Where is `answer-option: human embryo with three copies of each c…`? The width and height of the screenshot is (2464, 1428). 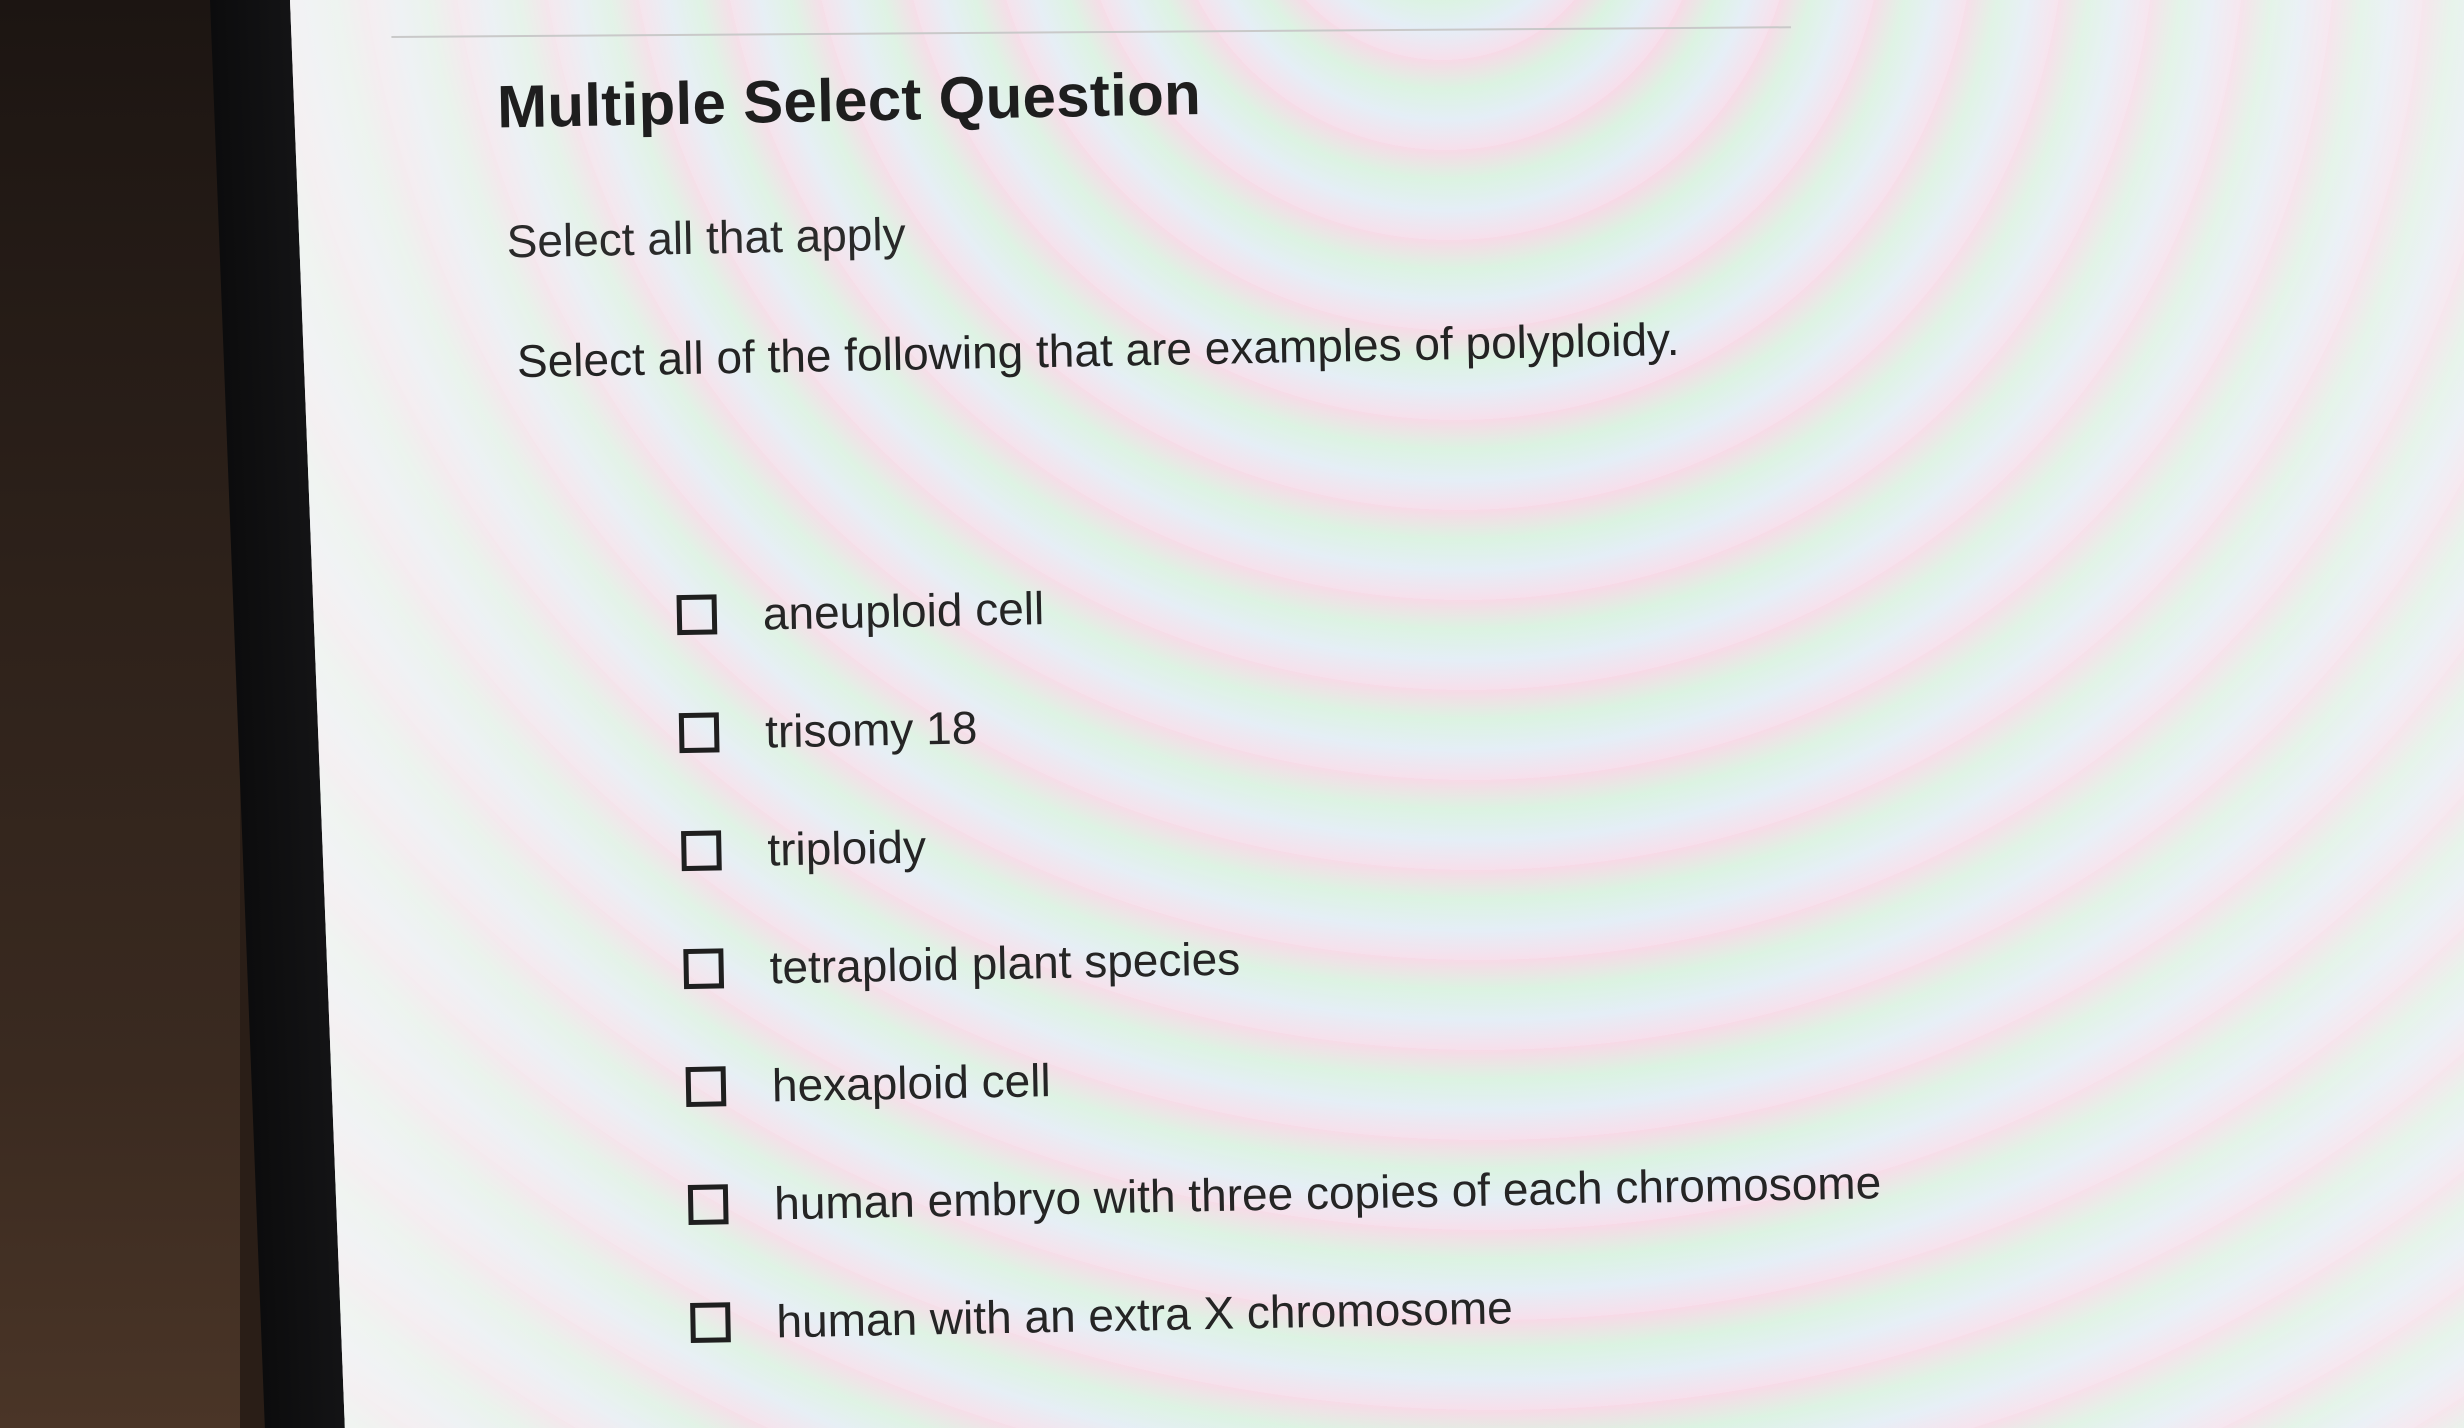
answer-option: human embryo with three copies of each c… is located at coordinates (1284, 1193).